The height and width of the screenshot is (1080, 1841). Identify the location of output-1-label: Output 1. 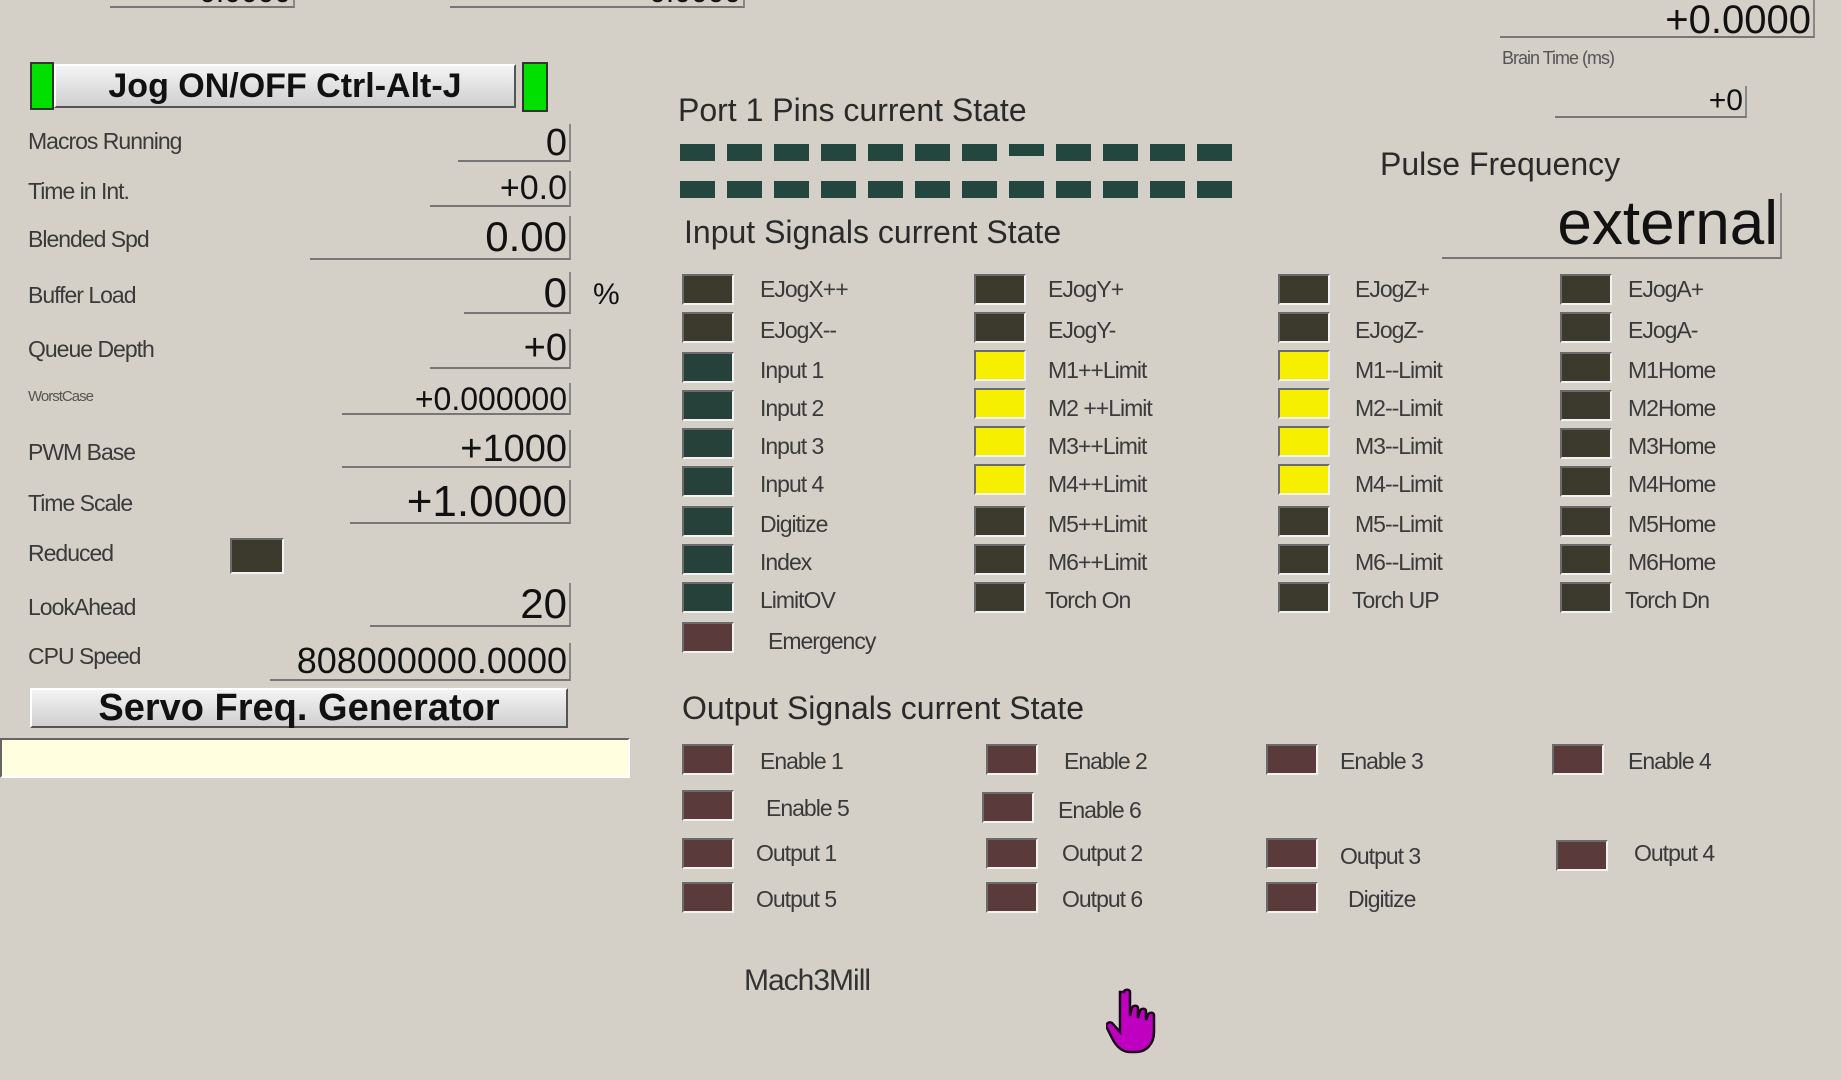
(796, 853).